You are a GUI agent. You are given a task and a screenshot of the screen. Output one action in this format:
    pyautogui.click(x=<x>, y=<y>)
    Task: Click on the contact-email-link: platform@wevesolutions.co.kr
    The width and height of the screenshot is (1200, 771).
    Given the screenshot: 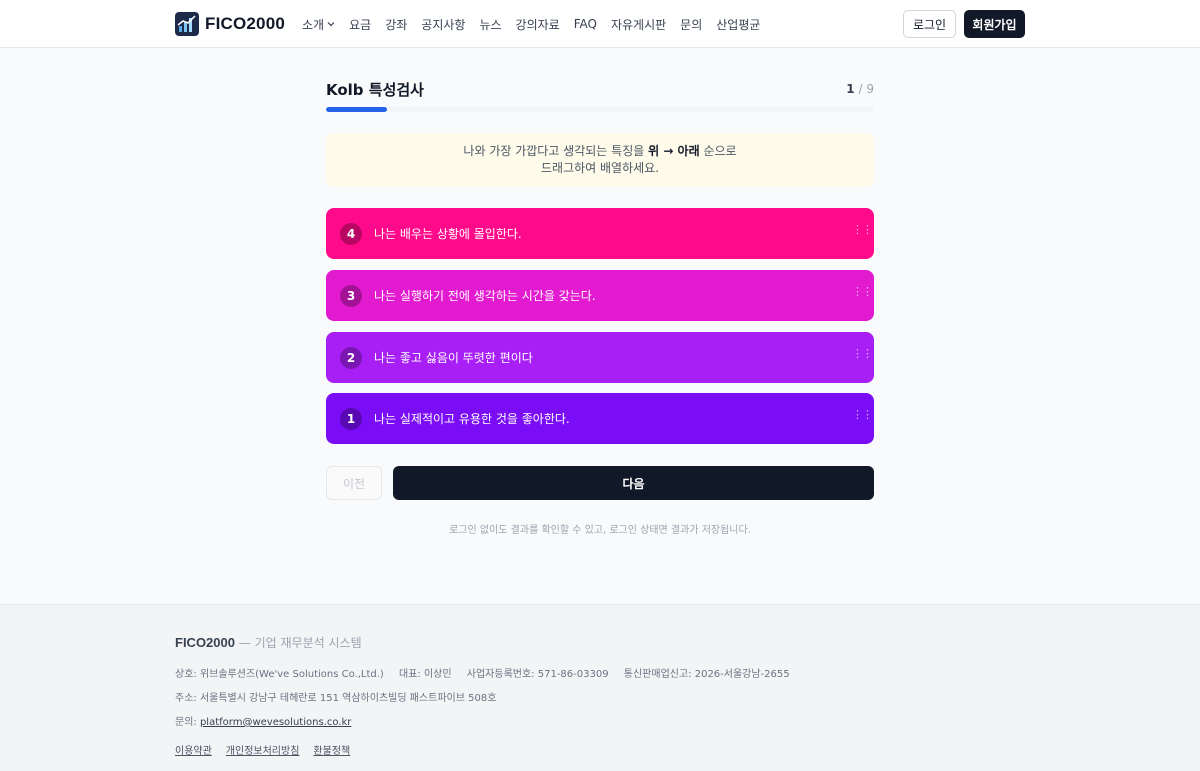 What is the action you would take?
    pyautogui.click(x=275, y=722)
    